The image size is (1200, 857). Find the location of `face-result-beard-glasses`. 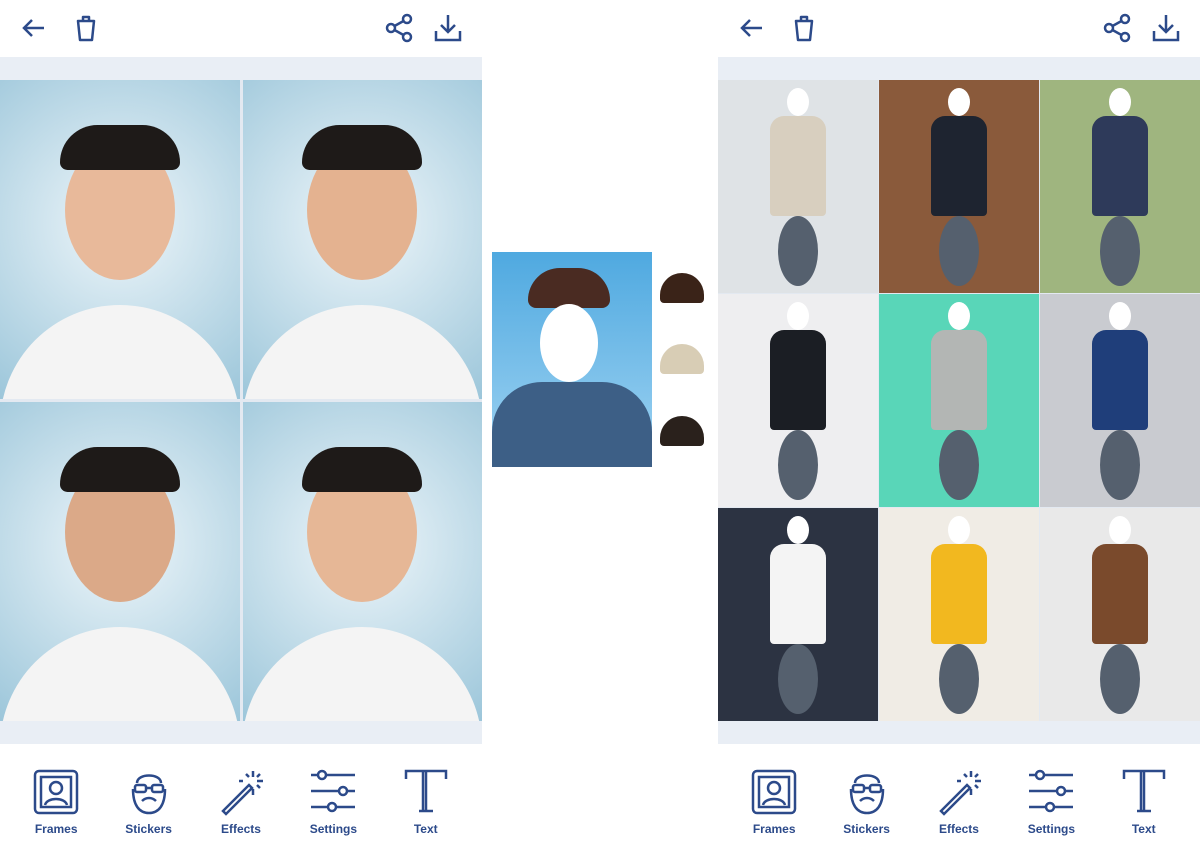

face-result-beard-glasses is located at coordinates (120, 239).